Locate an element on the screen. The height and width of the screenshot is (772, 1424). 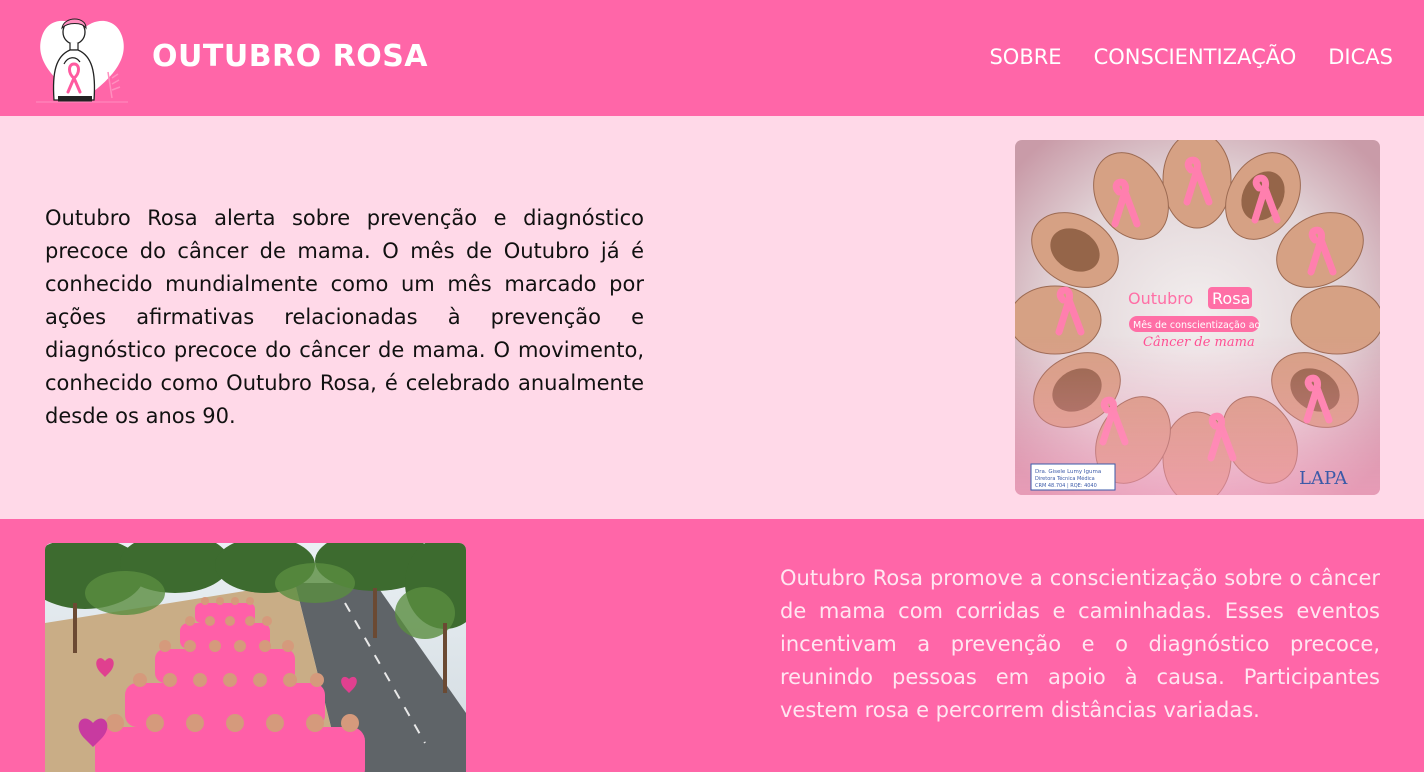
main-nav: SOBRE CONSCIENTIZAÇÃO DICAS is located at coordinates (1191, 57).